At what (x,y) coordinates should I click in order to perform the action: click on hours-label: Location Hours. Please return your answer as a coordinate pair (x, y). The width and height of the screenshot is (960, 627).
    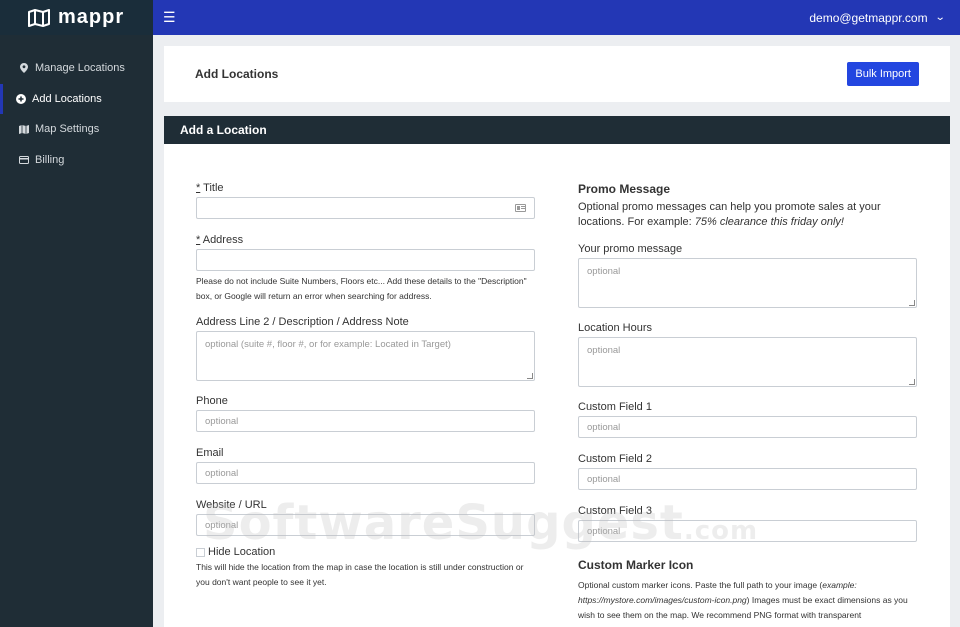
    Looking at the image, I should click on (615, 328).